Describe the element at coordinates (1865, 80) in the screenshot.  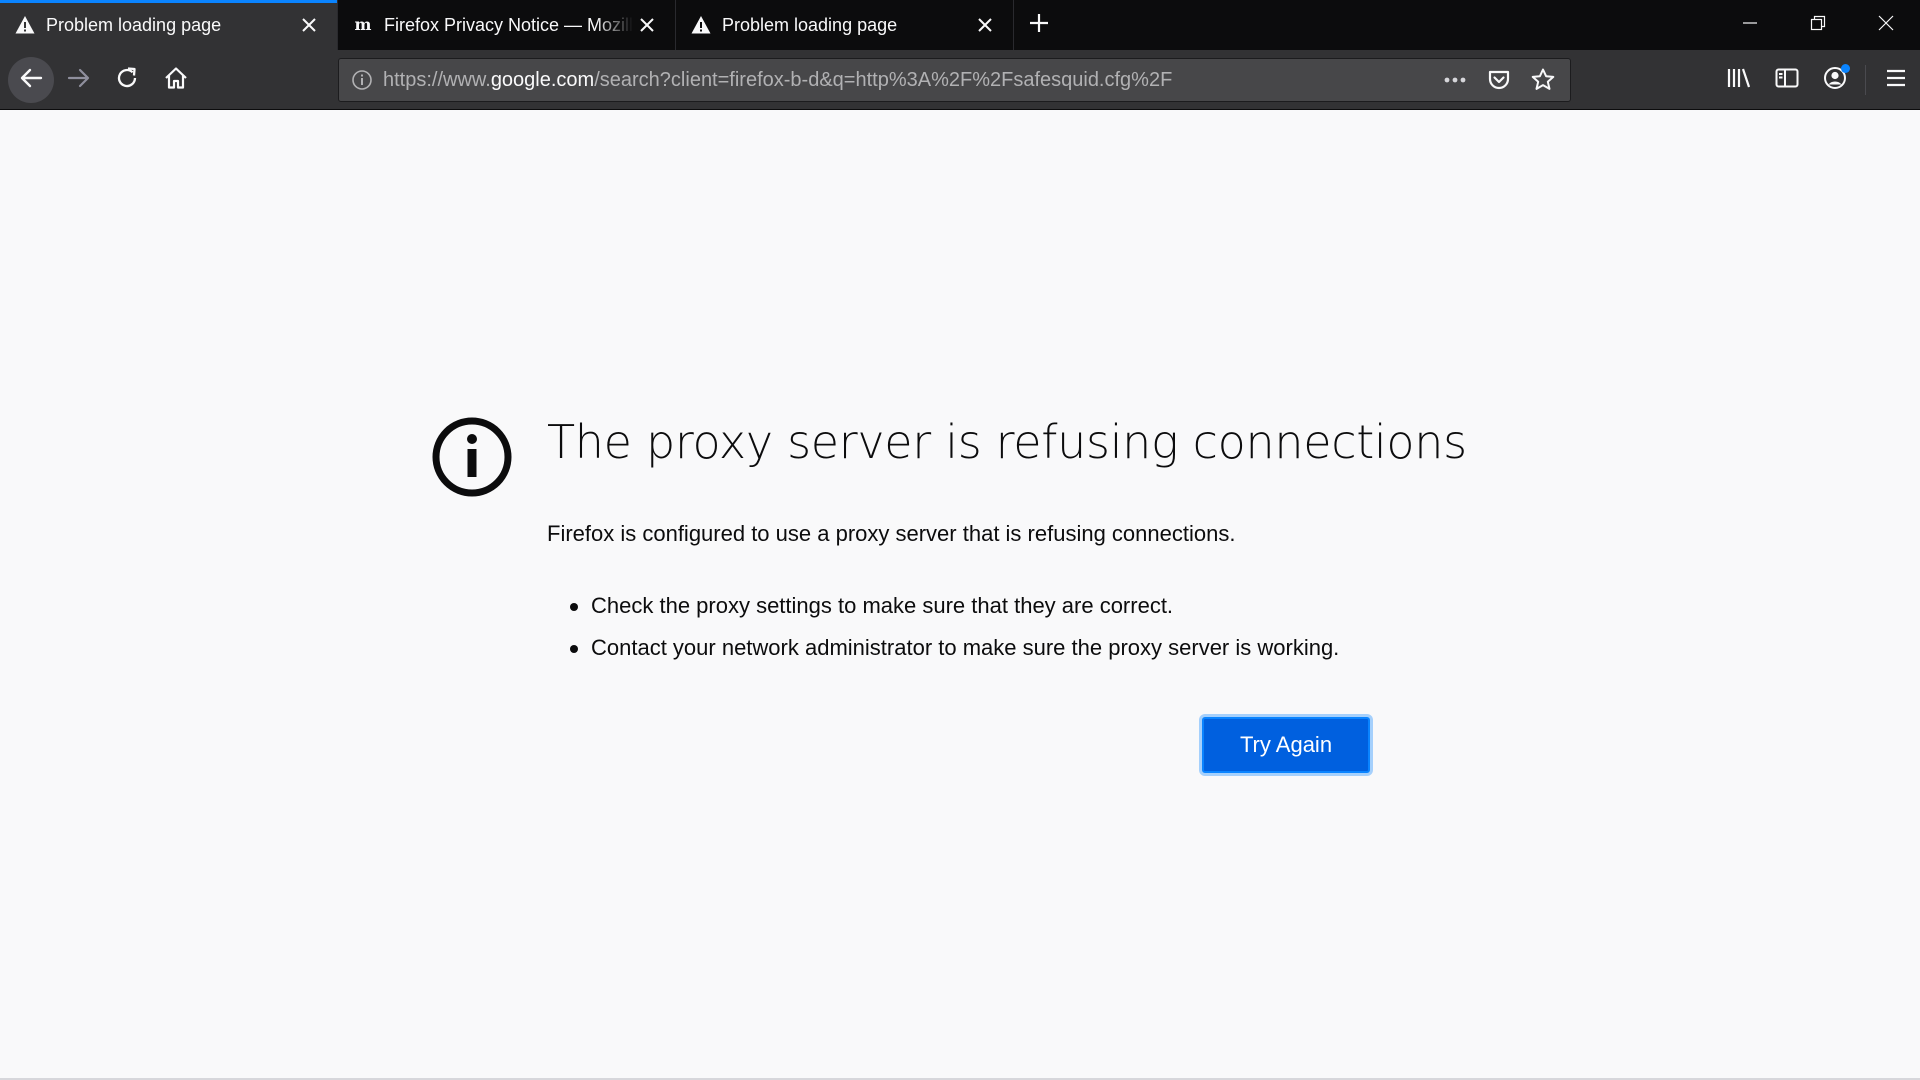
I see `toolbar-separator` at that location.